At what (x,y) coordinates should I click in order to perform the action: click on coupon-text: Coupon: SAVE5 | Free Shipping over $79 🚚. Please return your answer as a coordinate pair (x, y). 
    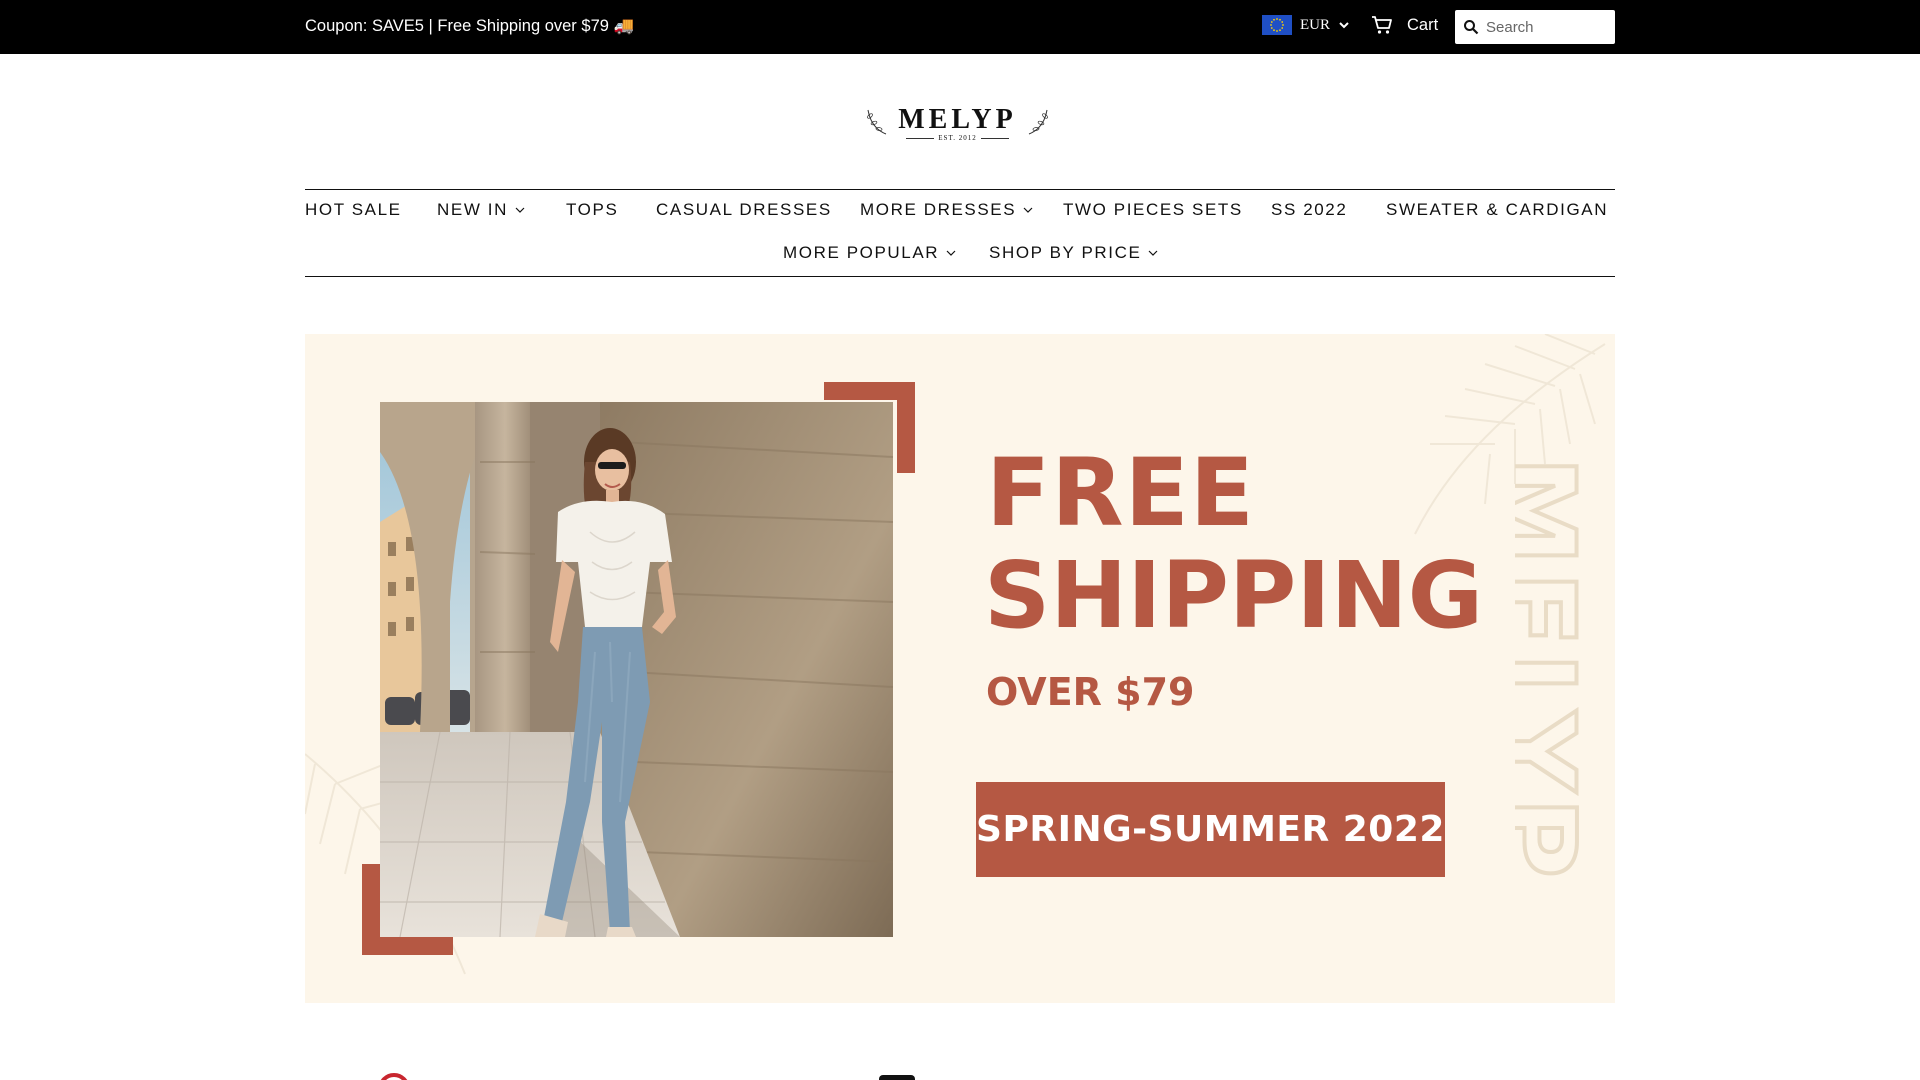
    Looking at the image, I should click on (470, 26).